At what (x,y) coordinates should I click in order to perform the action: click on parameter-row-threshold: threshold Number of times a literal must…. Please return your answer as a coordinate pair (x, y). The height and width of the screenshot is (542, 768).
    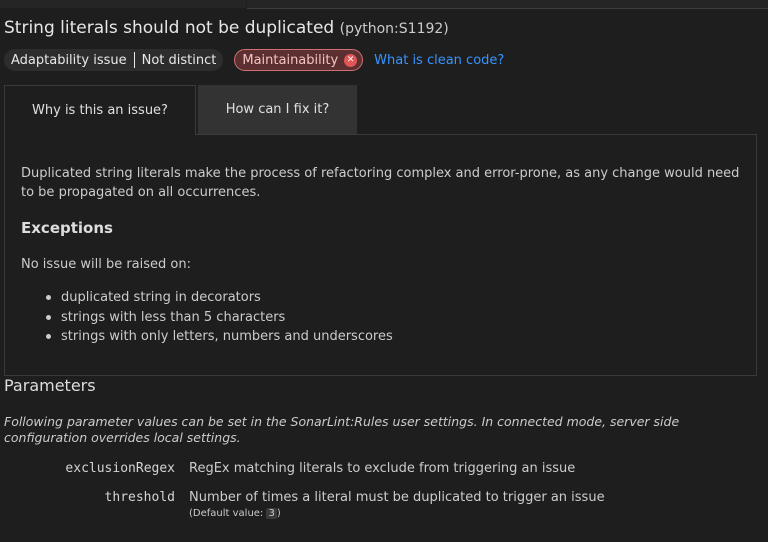
    Looking at the image, I should click on (384, 504).